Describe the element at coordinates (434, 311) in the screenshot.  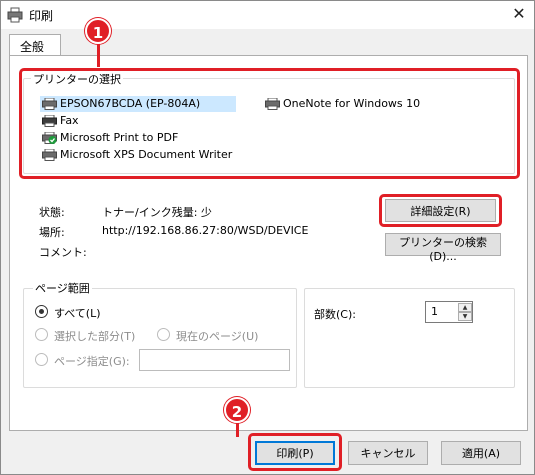
I see `copies-value: 1` at that location.